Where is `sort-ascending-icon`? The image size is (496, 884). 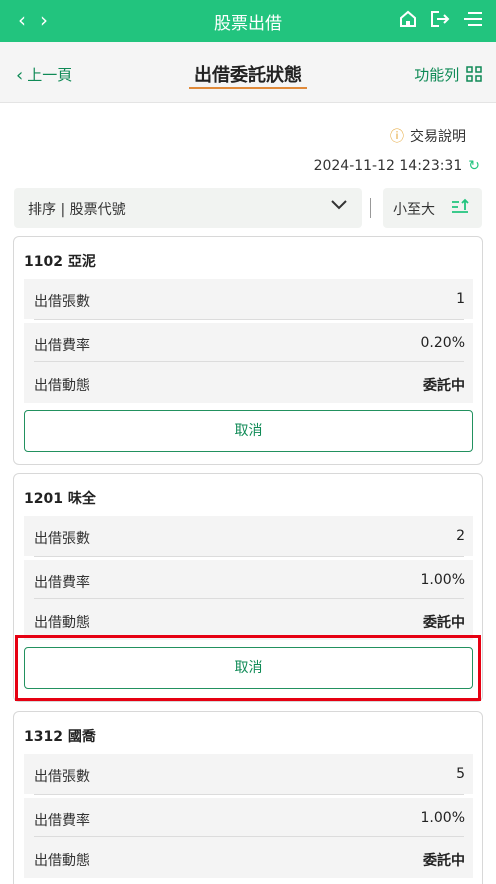
sort-ascending-icon is located at coordinates (460, 209).